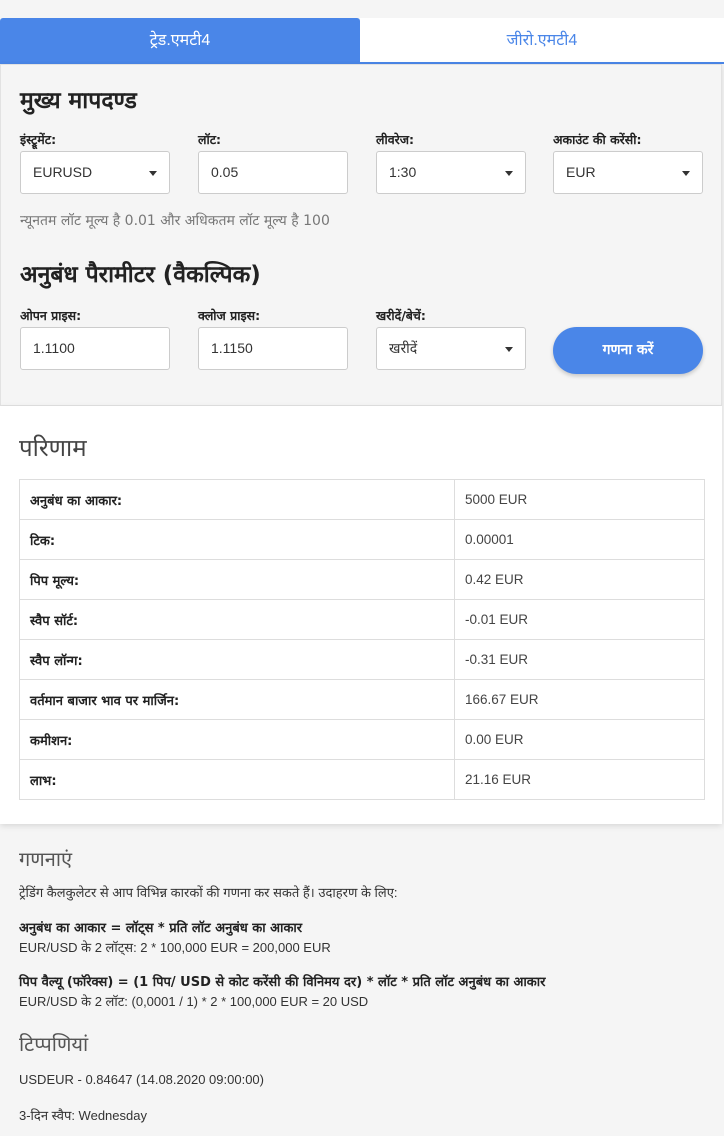 This screenshot has height=1136, width=724. I want to click on close-price-label: क्लोज प्राइस:, so click(229, 315).